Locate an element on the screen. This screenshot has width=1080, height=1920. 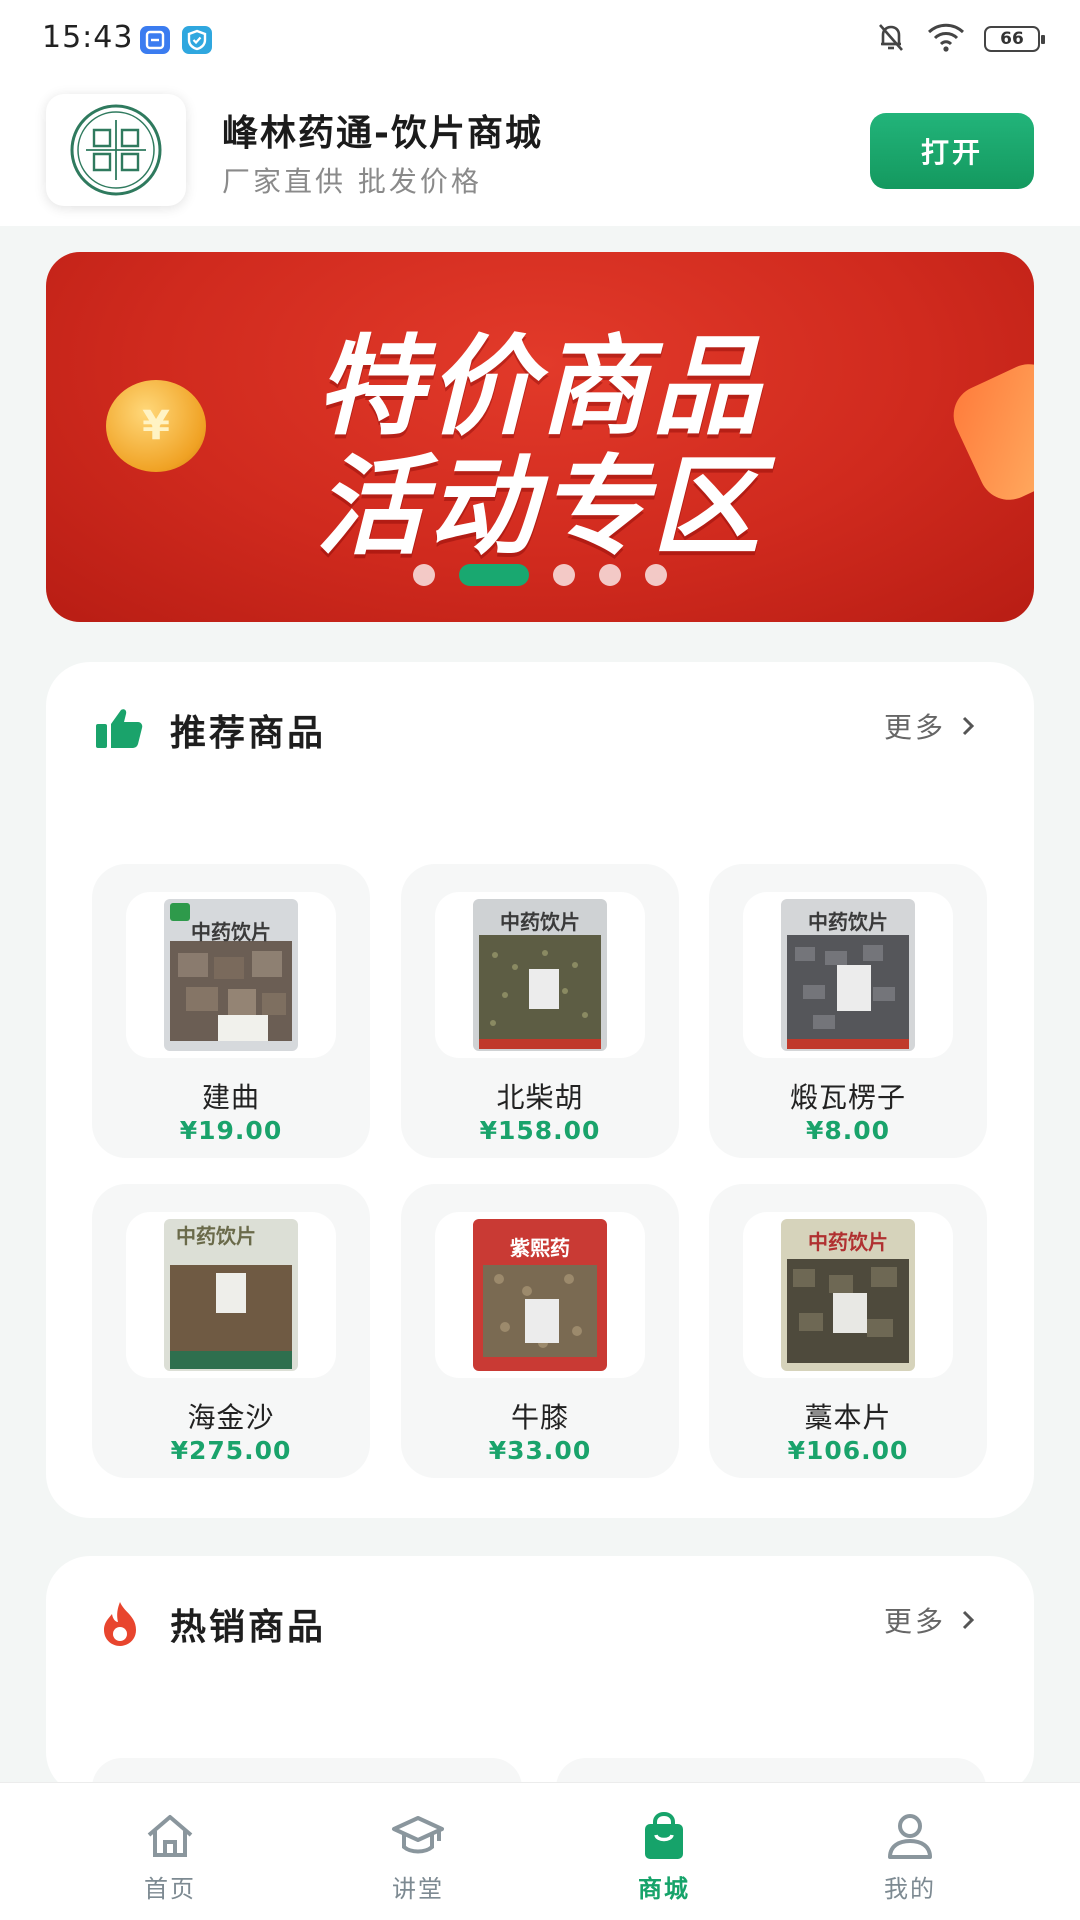
app-slogan: 厂家直供 批发价格 is located at coordinates (352, 181).